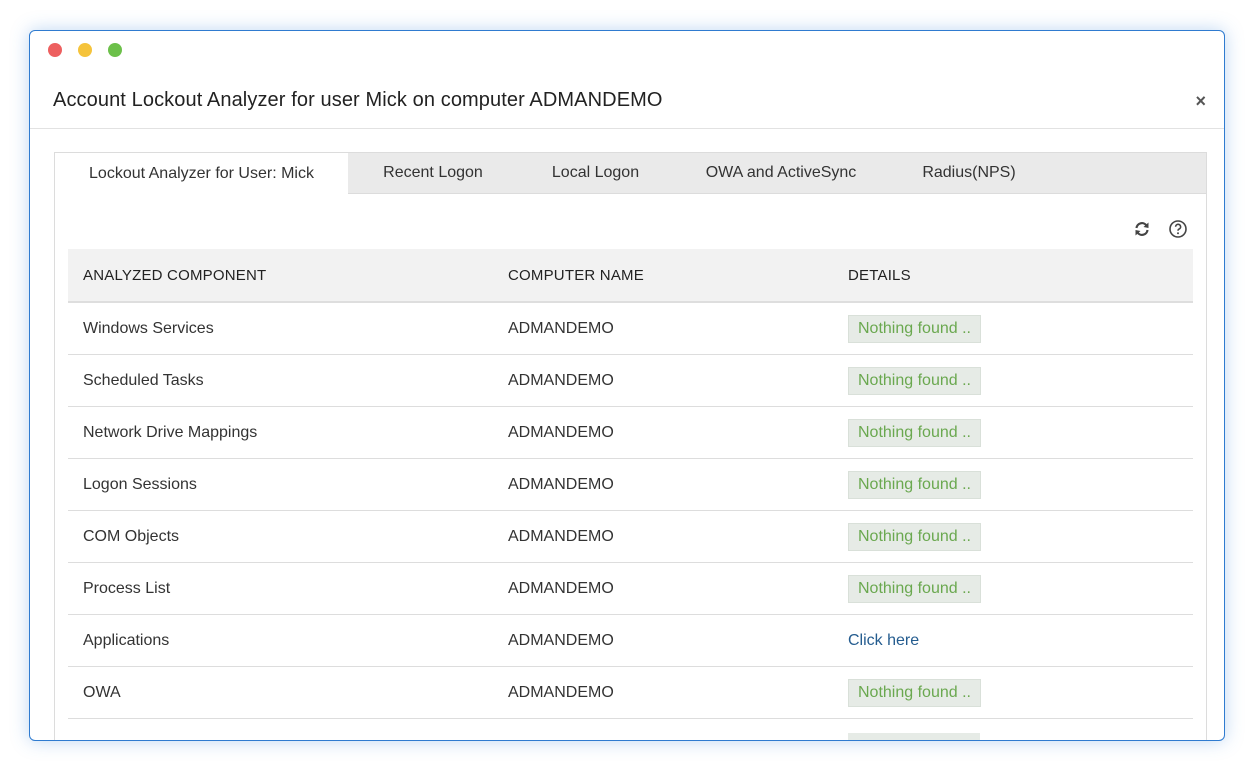 This screenshot has height=766, width=1254. Describe the element at coordinates (630, 589) in the screenshot. I see `table-row: Process List ADMANDEMO Nothing found ..` at that location.